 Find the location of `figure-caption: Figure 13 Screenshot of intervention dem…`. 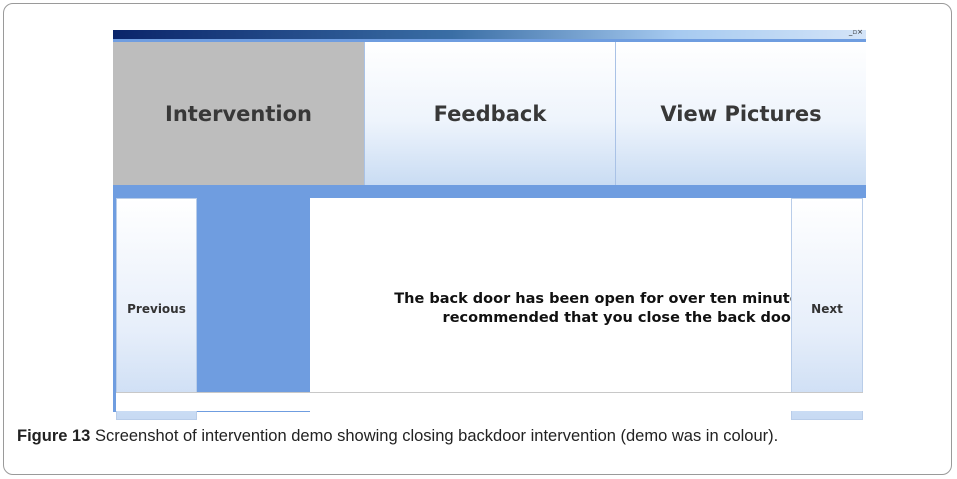

figure-caption: Figure 13 Screenshot of intervention dem… is located at coordinates (477, 436).